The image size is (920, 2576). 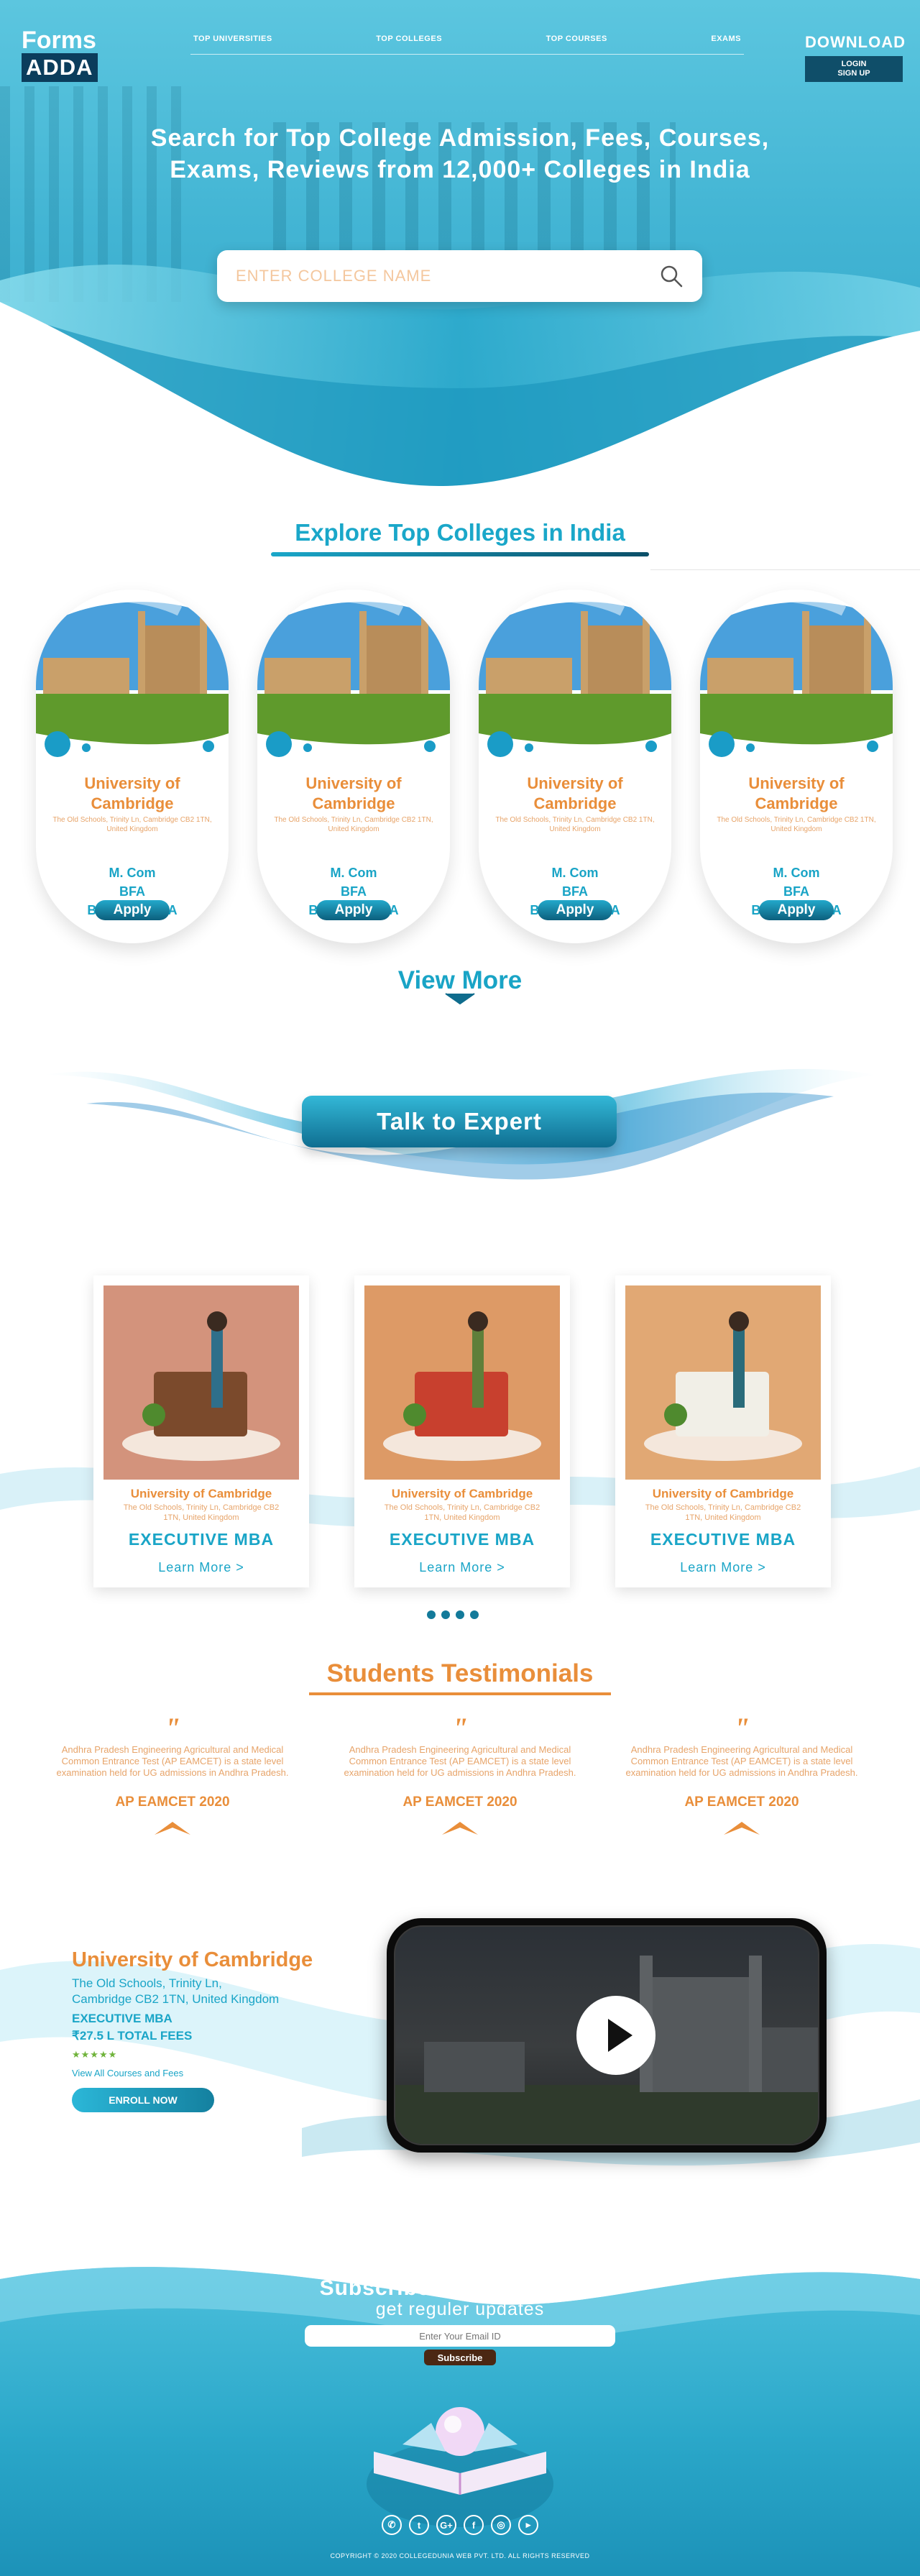 What do you see at coordinates (501, 2525) in the screenshot?
I see `instagram-icon: ◎` at bounding box center [501, 2525].